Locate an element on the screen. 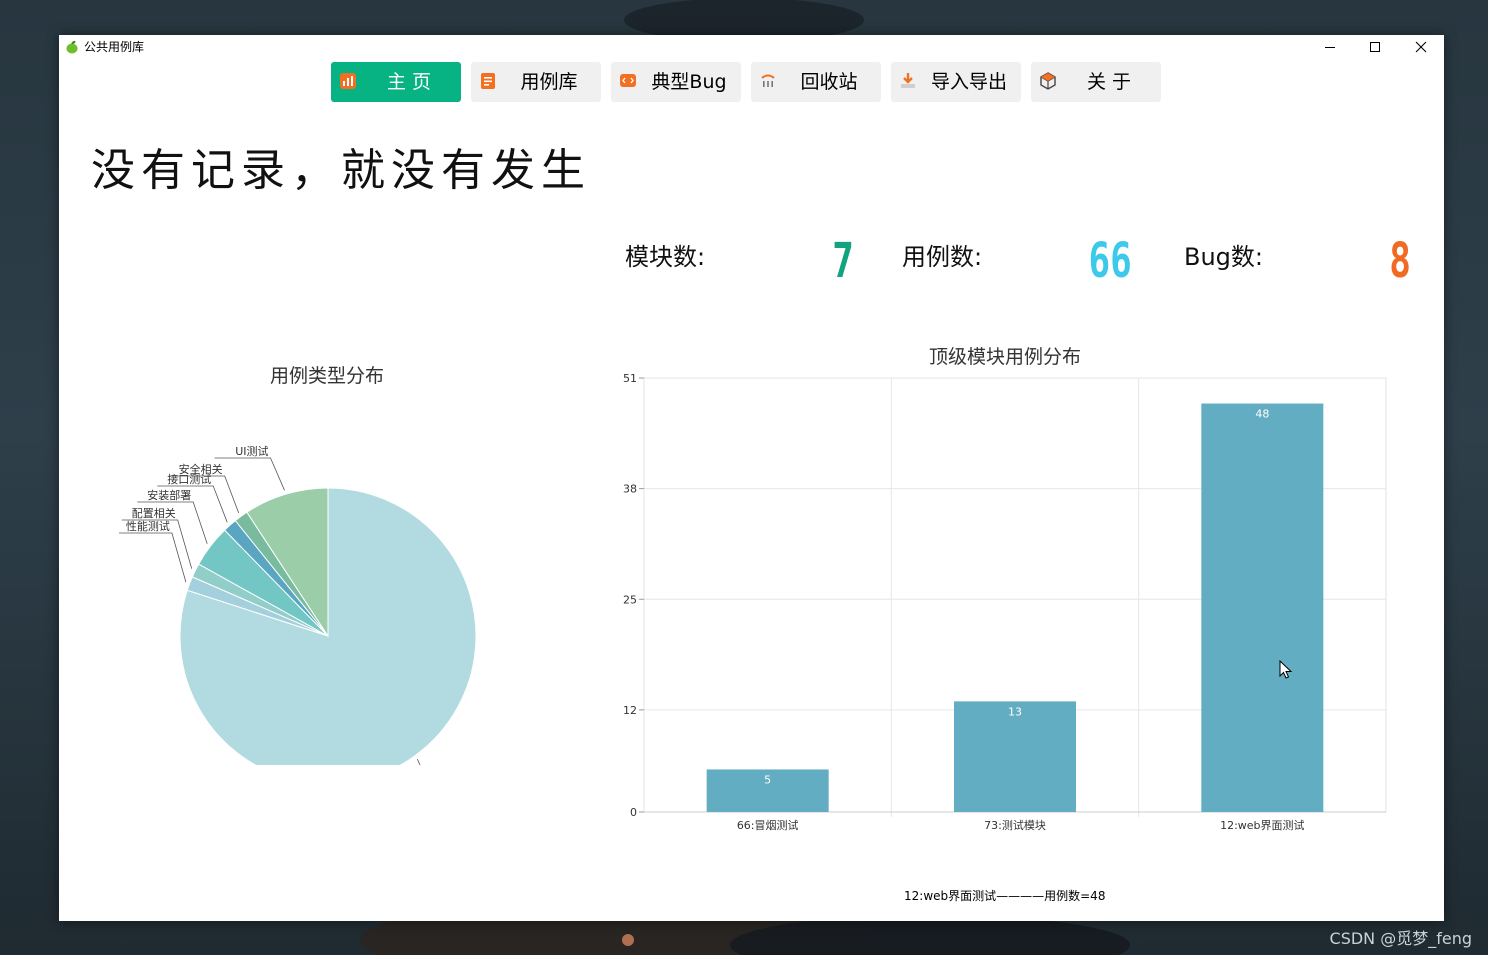  code-icon is located at coordinates (628, 80).